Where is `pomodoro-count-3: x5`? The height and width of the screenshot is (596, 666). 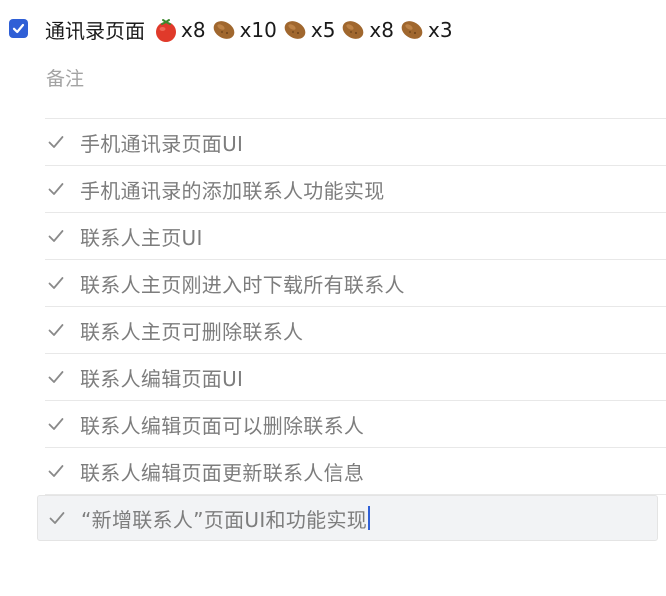 pomodoro-count-3: x5 is located at coordinates (308, 30).